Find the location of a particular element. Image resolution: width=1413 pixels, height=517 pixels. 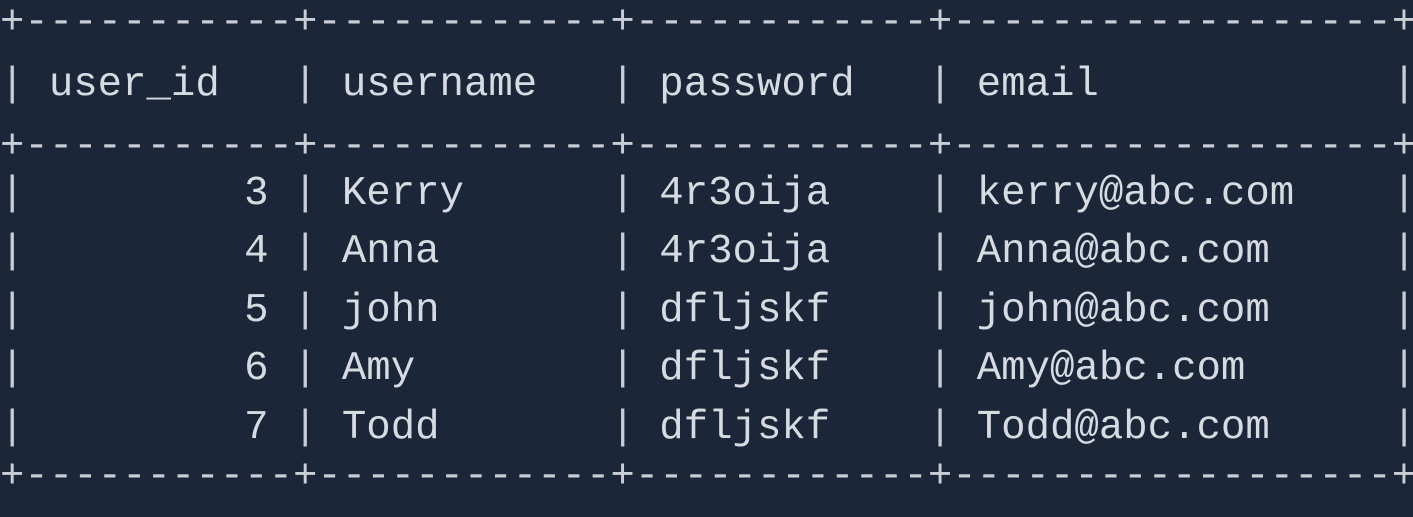

table-row: | 3 | Kerry | 4r3oija | kerry@abc.com | is located at coordinates (706, 194).